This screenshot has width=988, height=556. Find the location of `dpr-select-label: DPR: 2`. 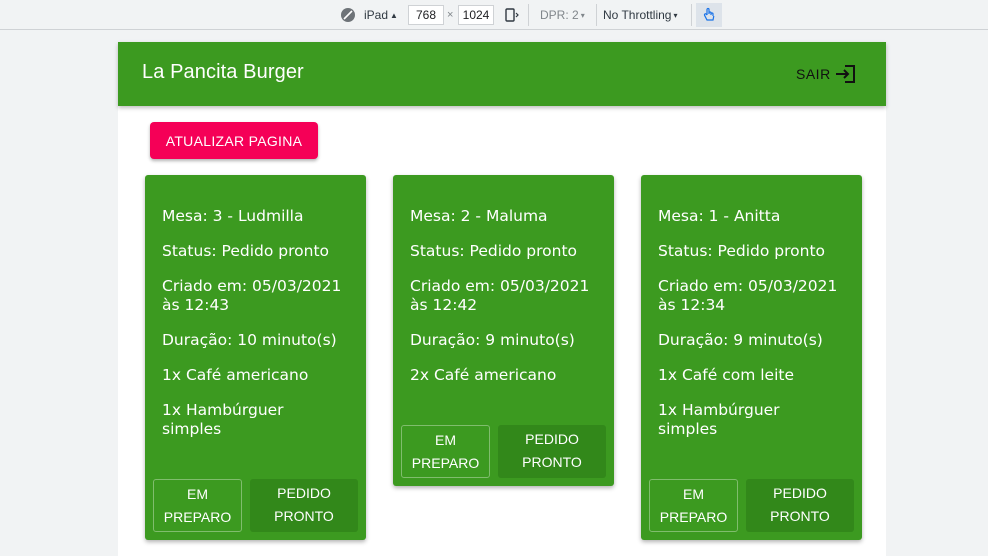

dpr-select-label: DPR: 2 is located at coordinates (559, 15).